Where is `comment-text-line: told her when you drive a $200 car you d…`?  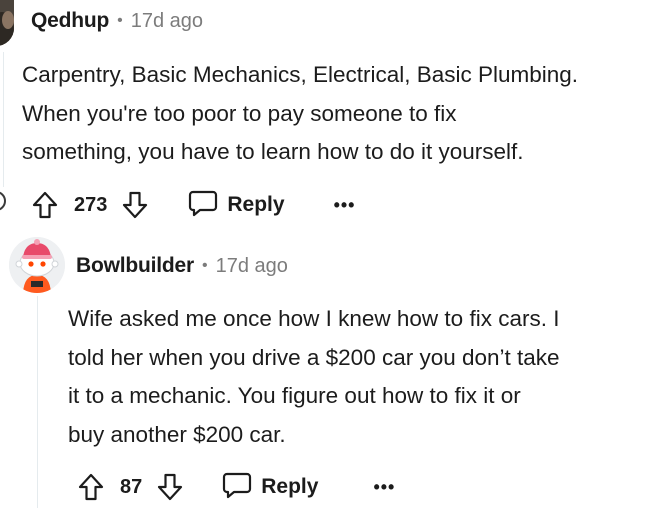 comment-text-line: told her when you drive a $200 car you d… is located at coordinates (314, 357).